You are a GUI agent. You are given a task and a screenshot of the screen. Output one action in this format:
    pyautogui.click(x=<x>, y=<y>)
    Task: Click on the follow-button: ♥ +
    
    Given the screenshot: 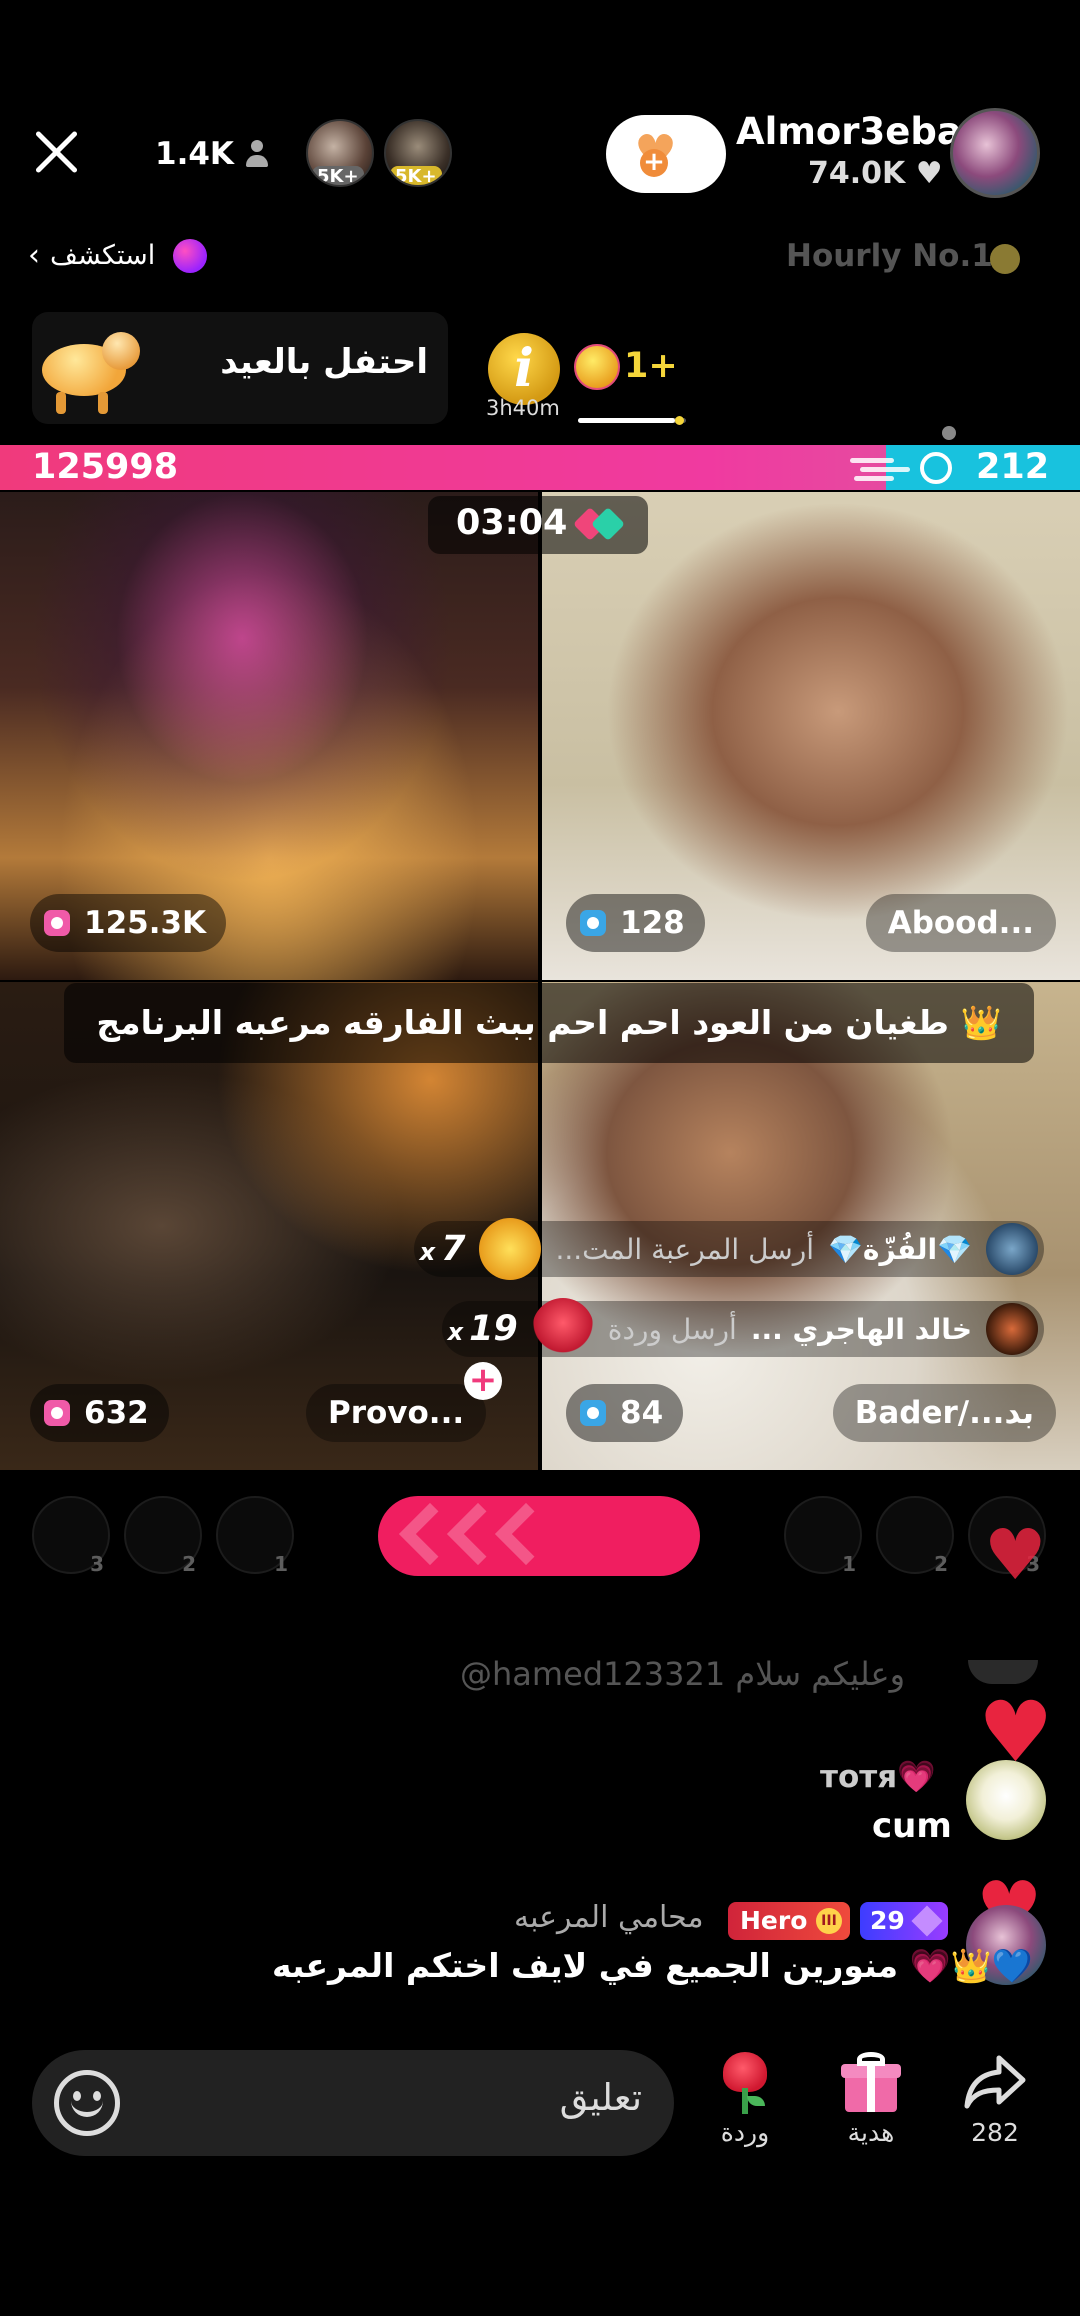 What is the action you would take?
    pyautogui.click(x=666, y=154)
    